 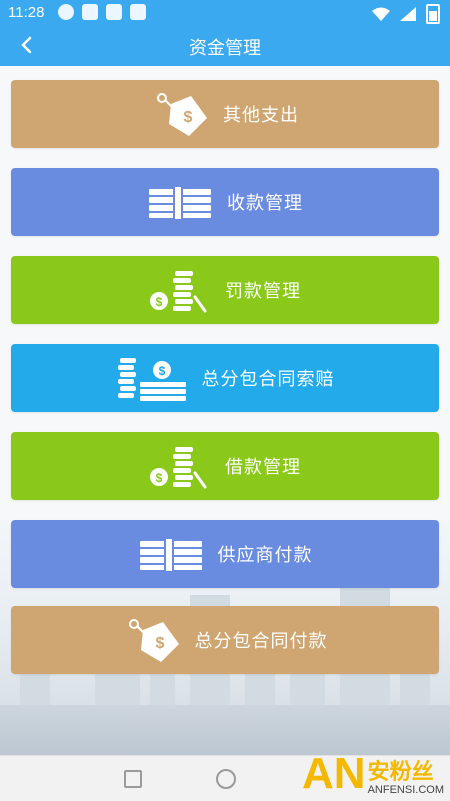 I want to click on watermark-an: AN, so click(x=334, y=773).